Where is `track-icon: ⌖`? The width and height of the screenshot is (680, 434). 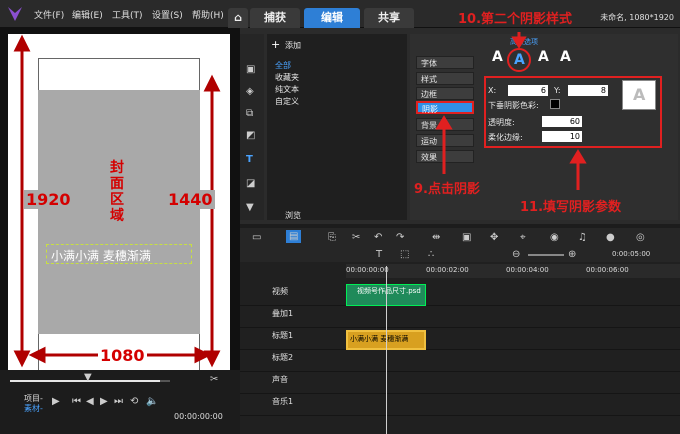 track-icon: ⌖ is located at coordinates (523, 237).